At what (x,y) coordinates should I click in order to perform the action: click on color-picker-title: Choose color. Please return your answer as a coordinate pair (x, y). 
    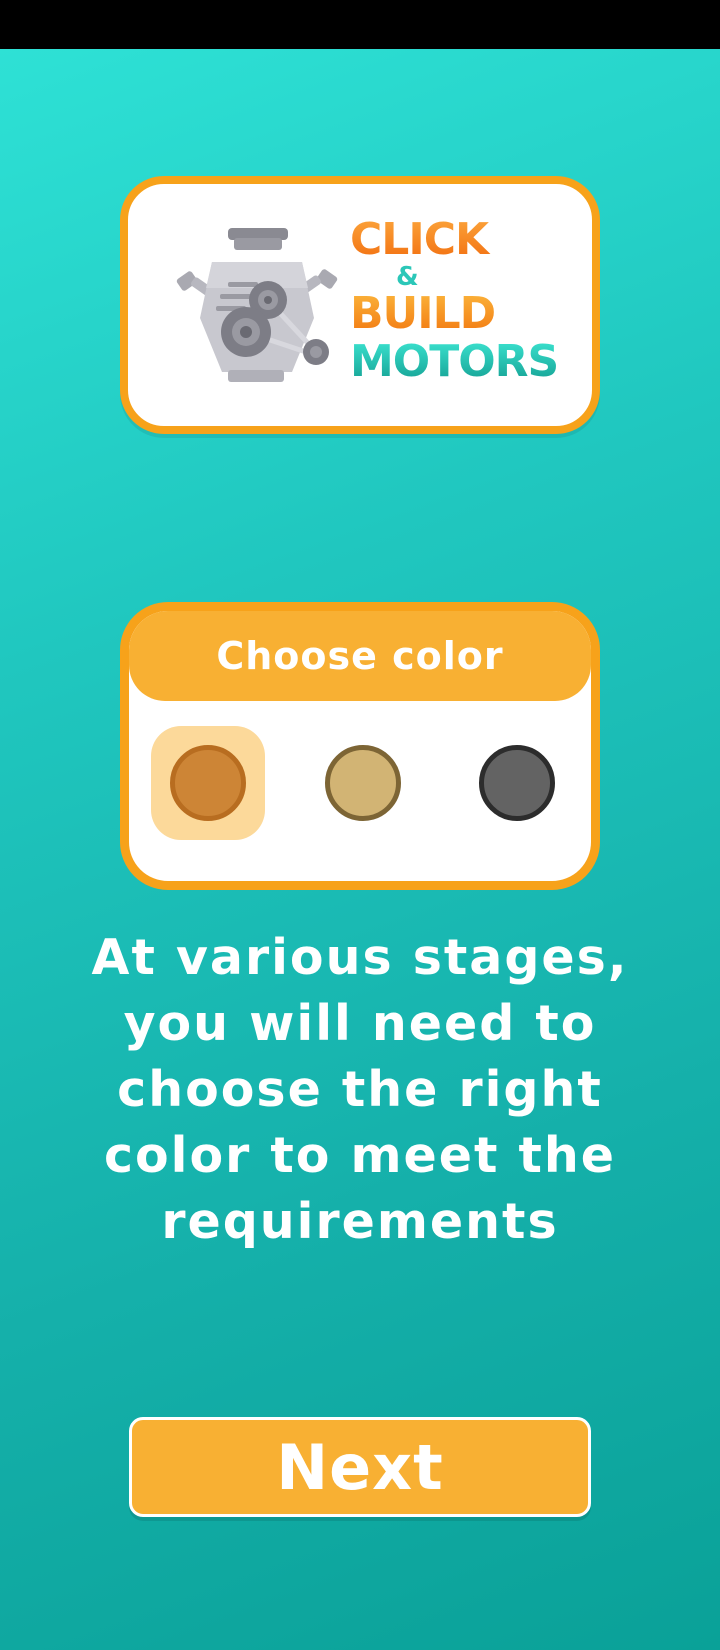
    Looking at the image, I should click on (360, 656).